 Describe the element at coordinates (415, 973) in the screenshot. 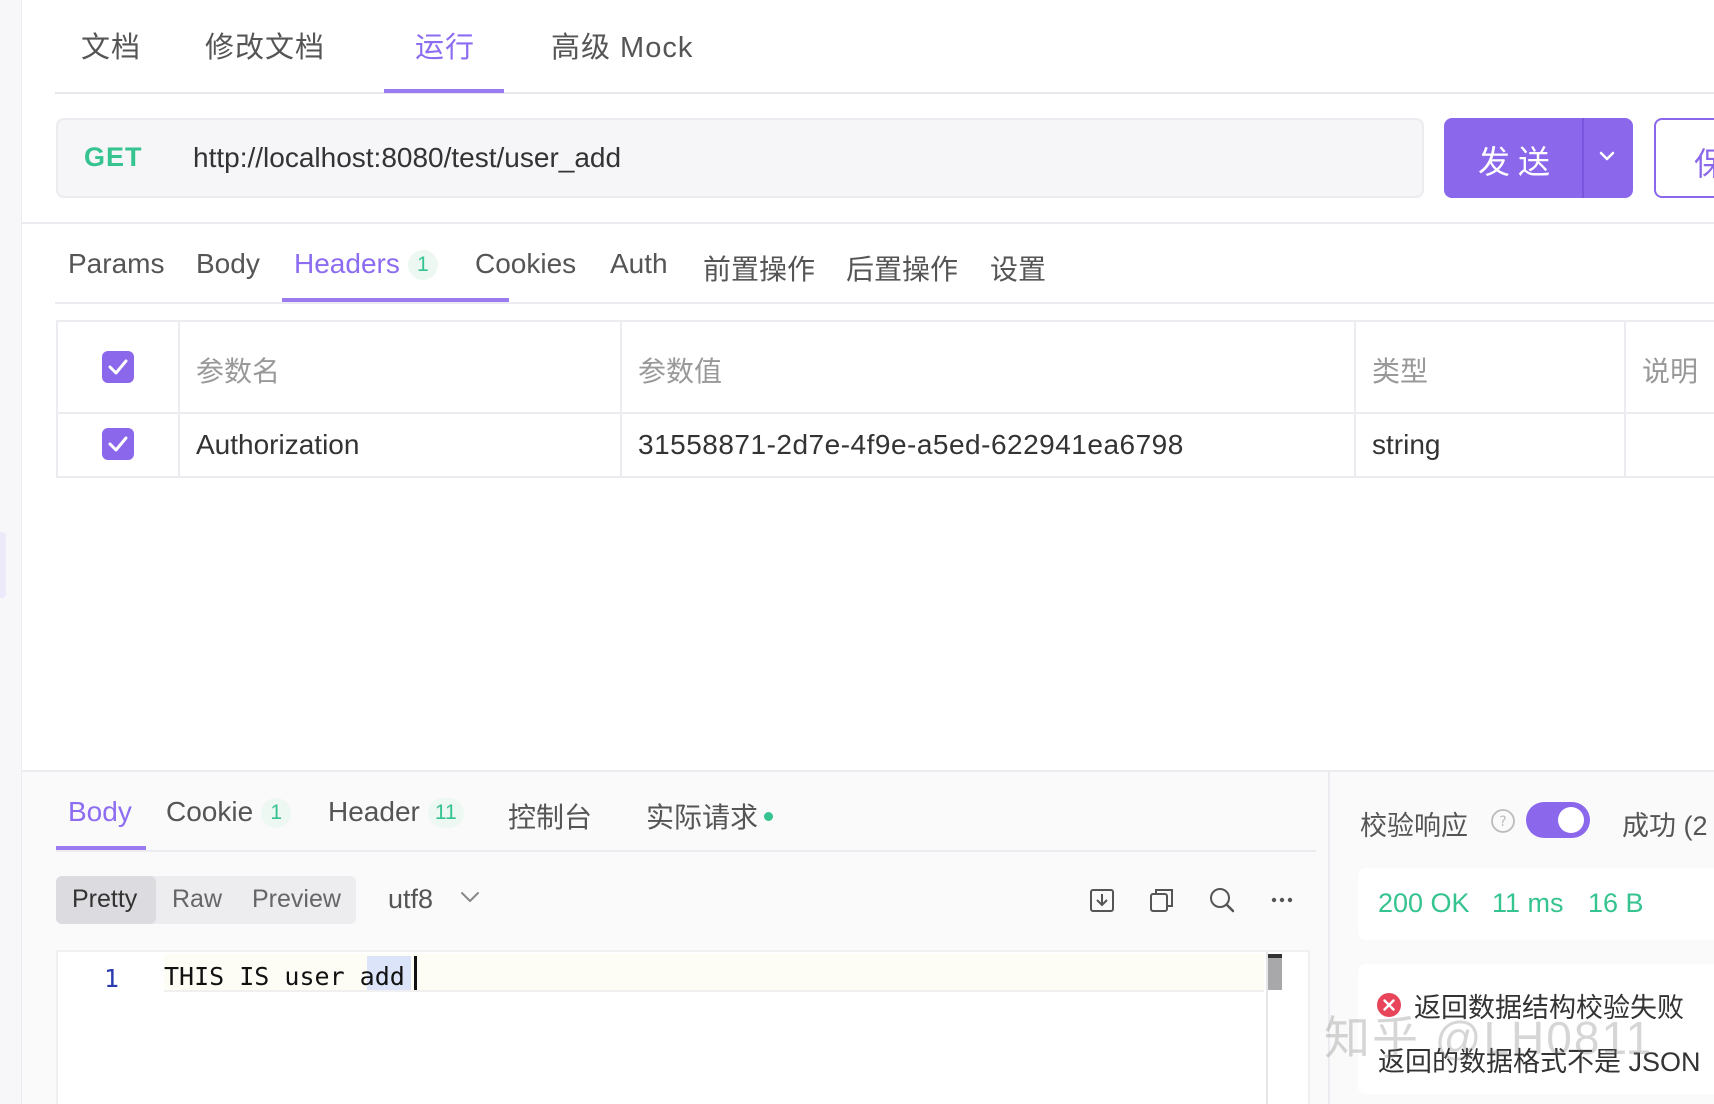

I see `text-caret` at that location.